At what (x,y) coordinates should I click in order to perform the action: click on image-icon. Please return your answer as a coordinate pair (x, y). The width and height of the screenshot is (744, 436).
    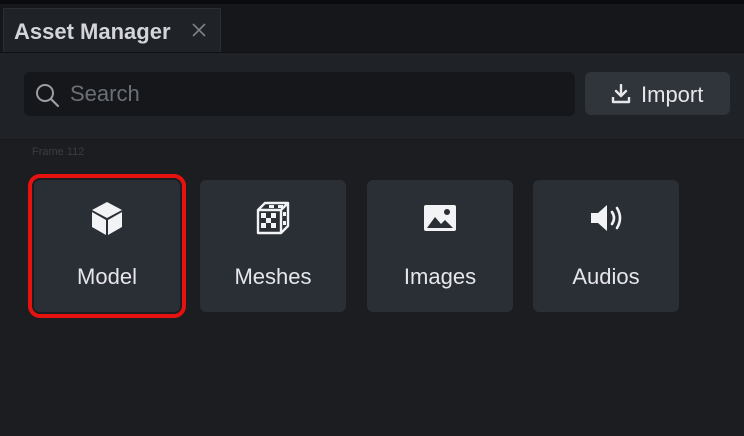
    Looking at the image, I should click on (440, 218).